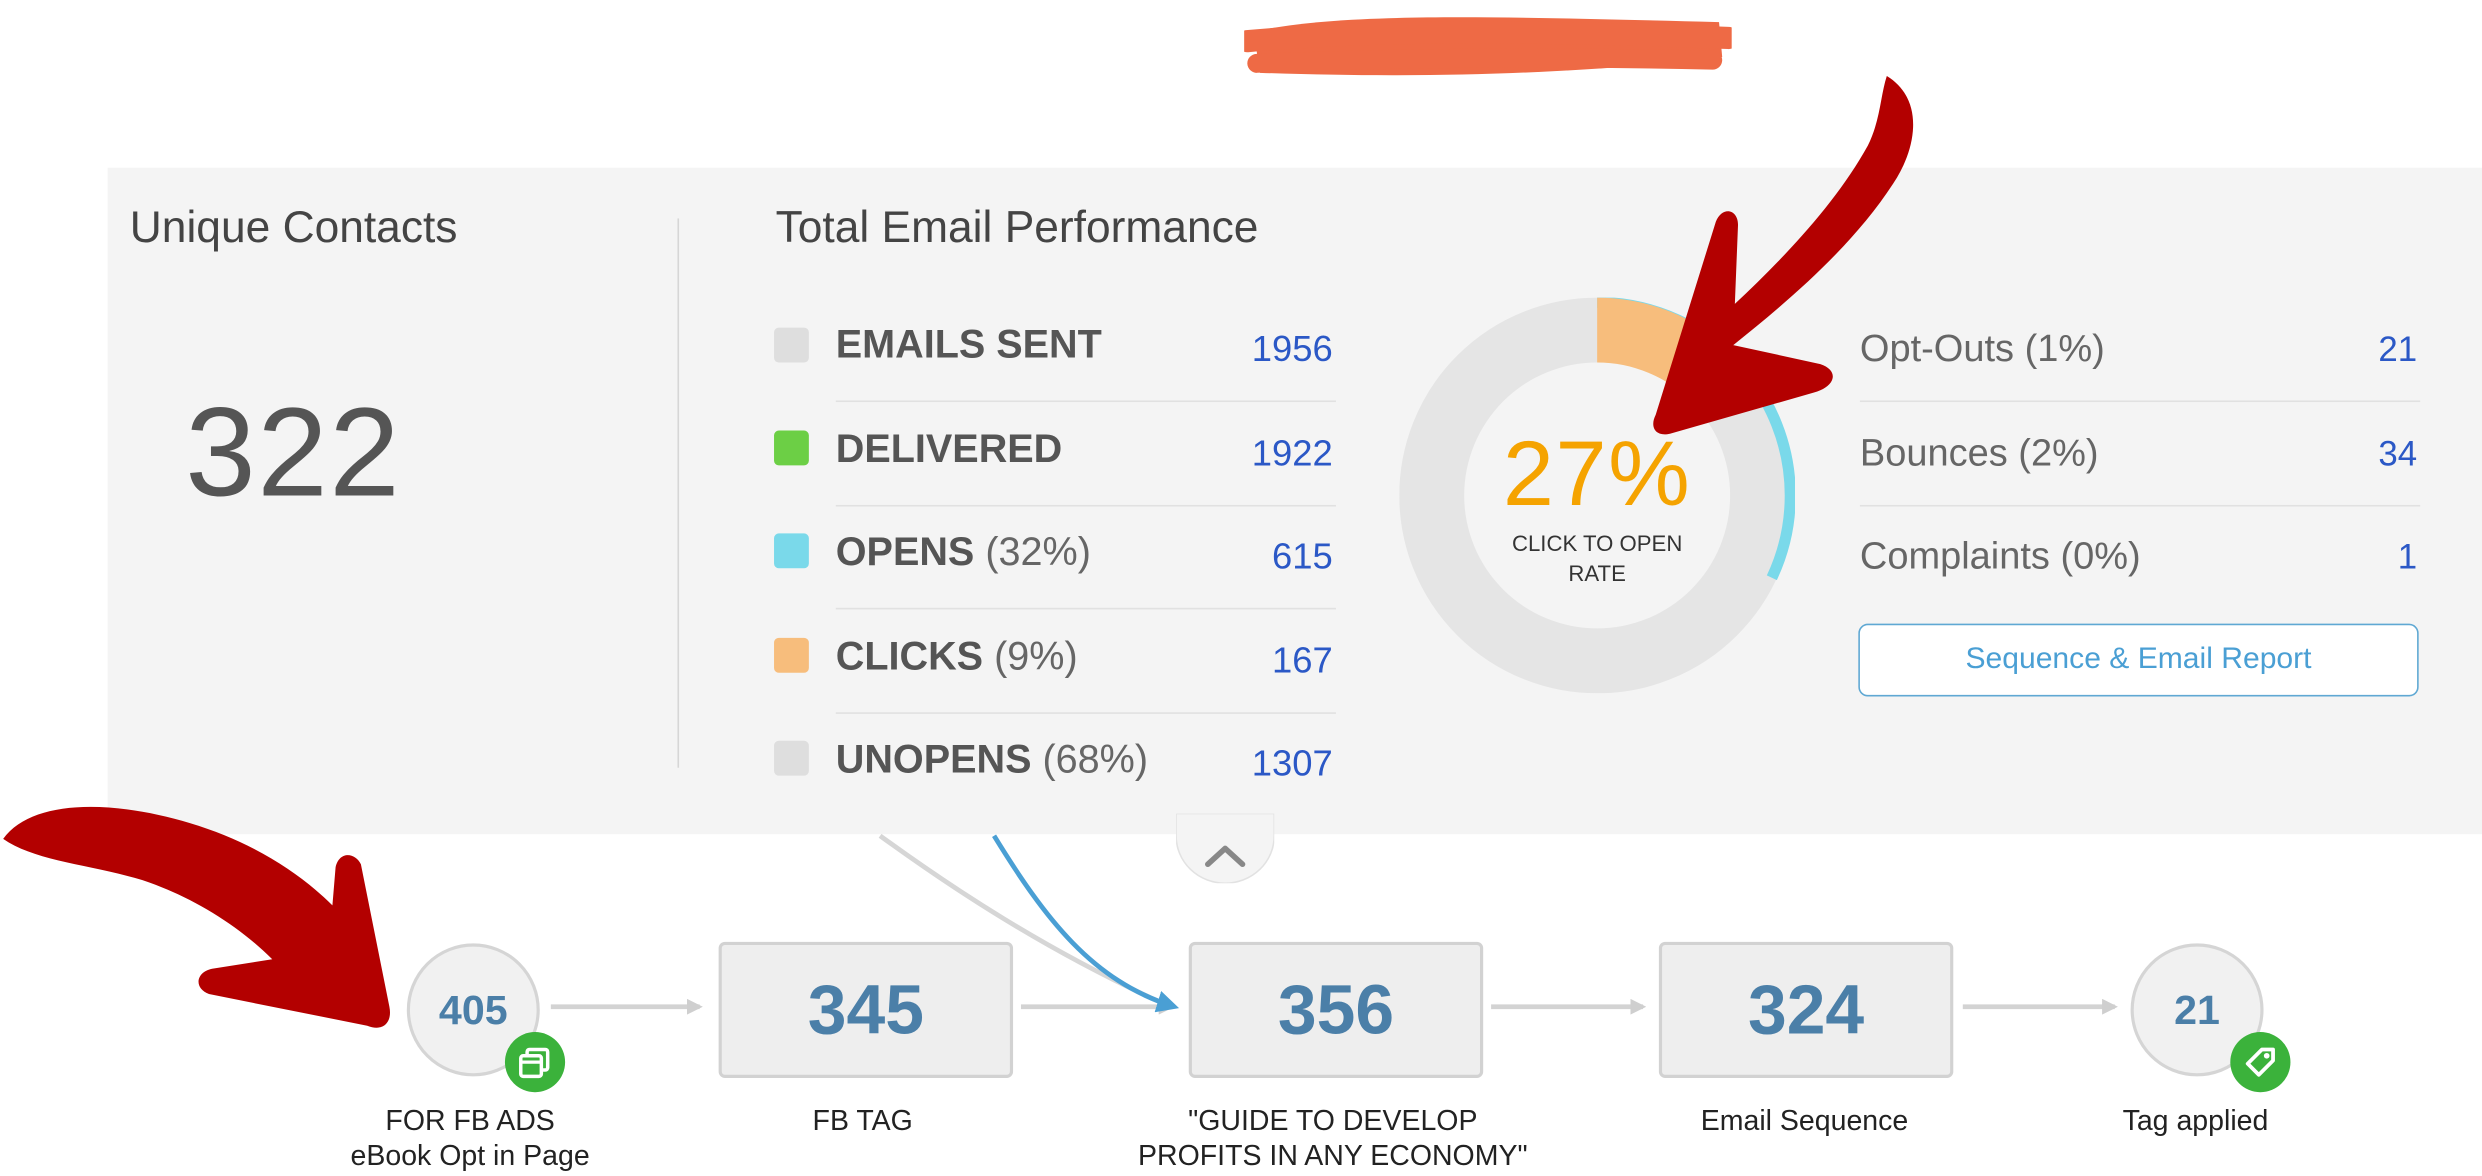 Image resolution: width=2482 pixels, height=1176 pixels. I want to click on stat-label: Opt-Outs (1%), so click(1982, 349).